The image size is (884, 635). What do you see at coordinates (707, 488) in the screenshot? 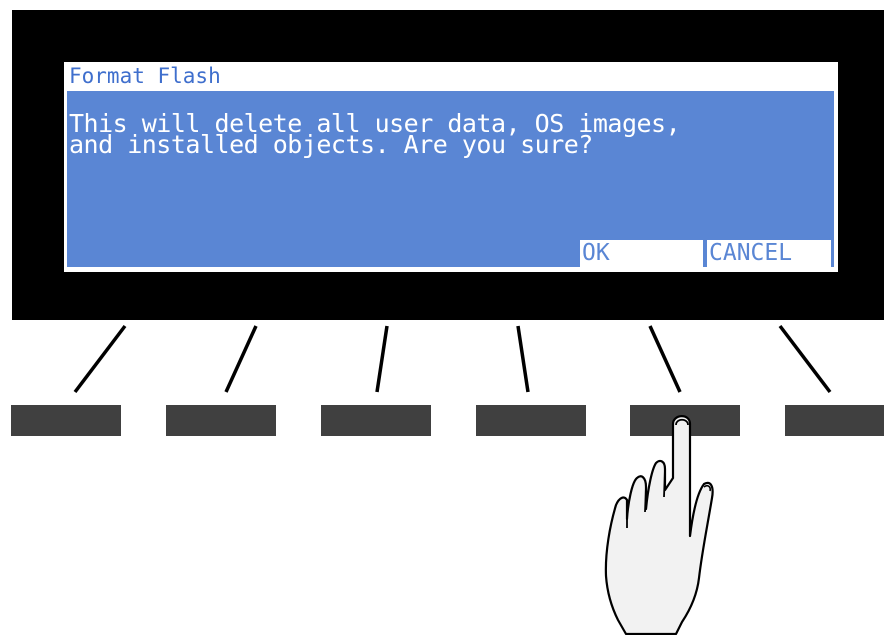
I see `thumb-nail` at bounding box center [707, 488].